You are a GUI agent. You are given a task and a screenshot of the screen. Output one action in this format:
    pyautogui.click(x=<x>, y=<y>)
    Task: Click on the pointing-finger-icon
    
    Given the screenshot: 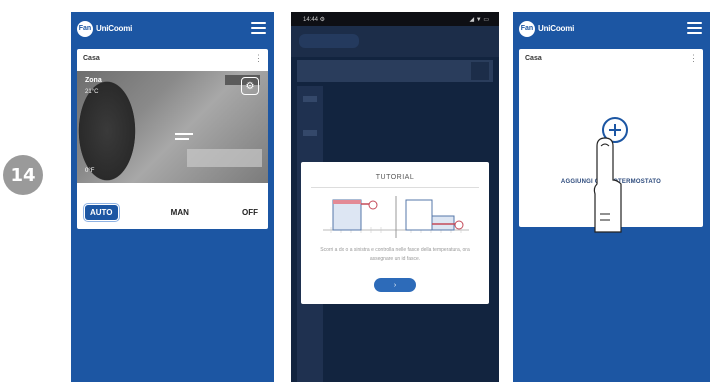 What is the action you would take?
    pyautogui.click(x=607, y=185)
    